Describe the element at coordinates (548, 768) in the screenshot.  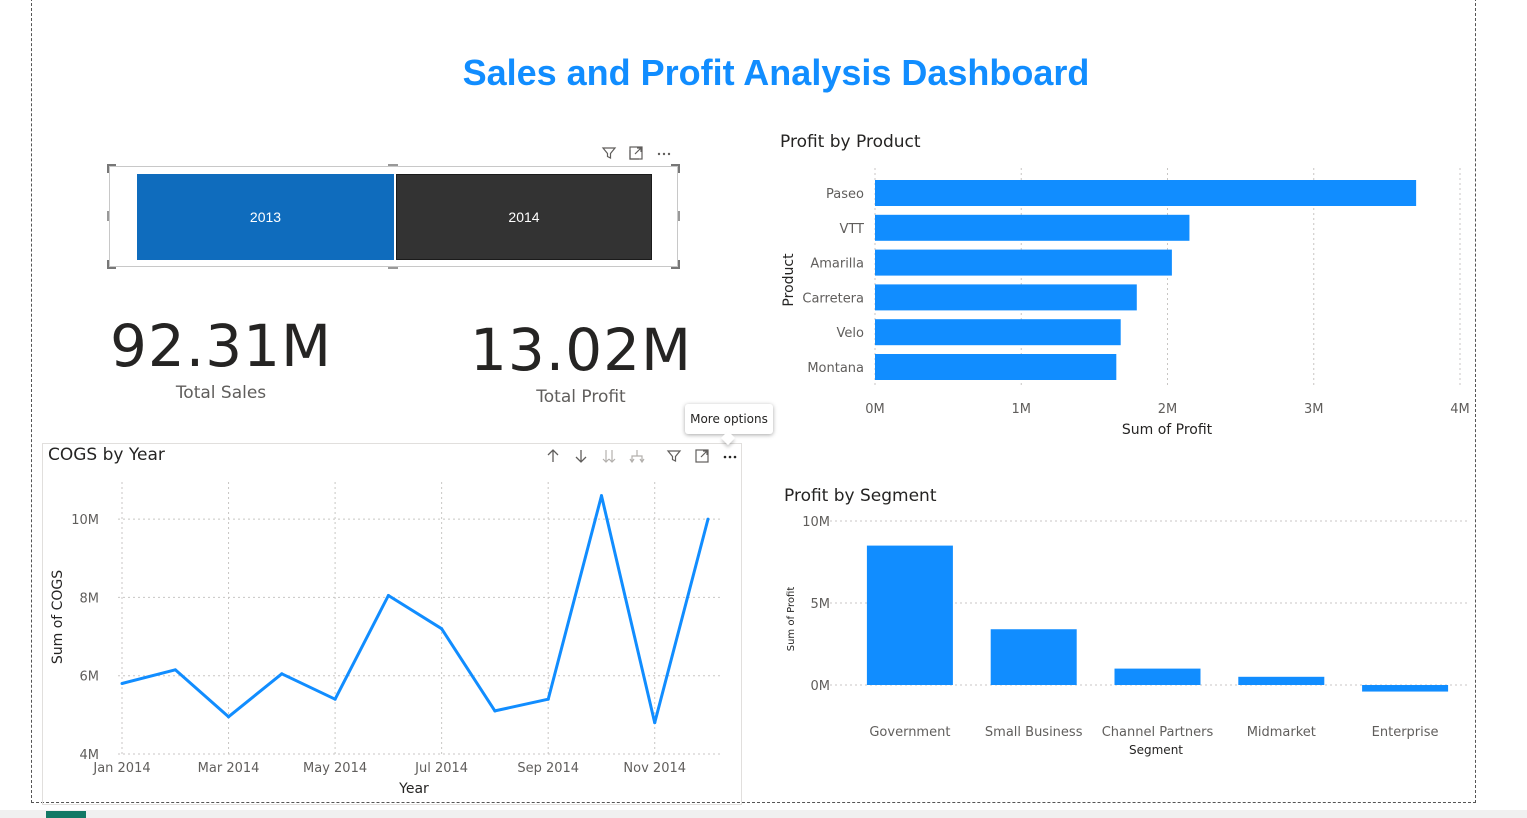
I see `x-tick-label: Sep 2014` at that location.